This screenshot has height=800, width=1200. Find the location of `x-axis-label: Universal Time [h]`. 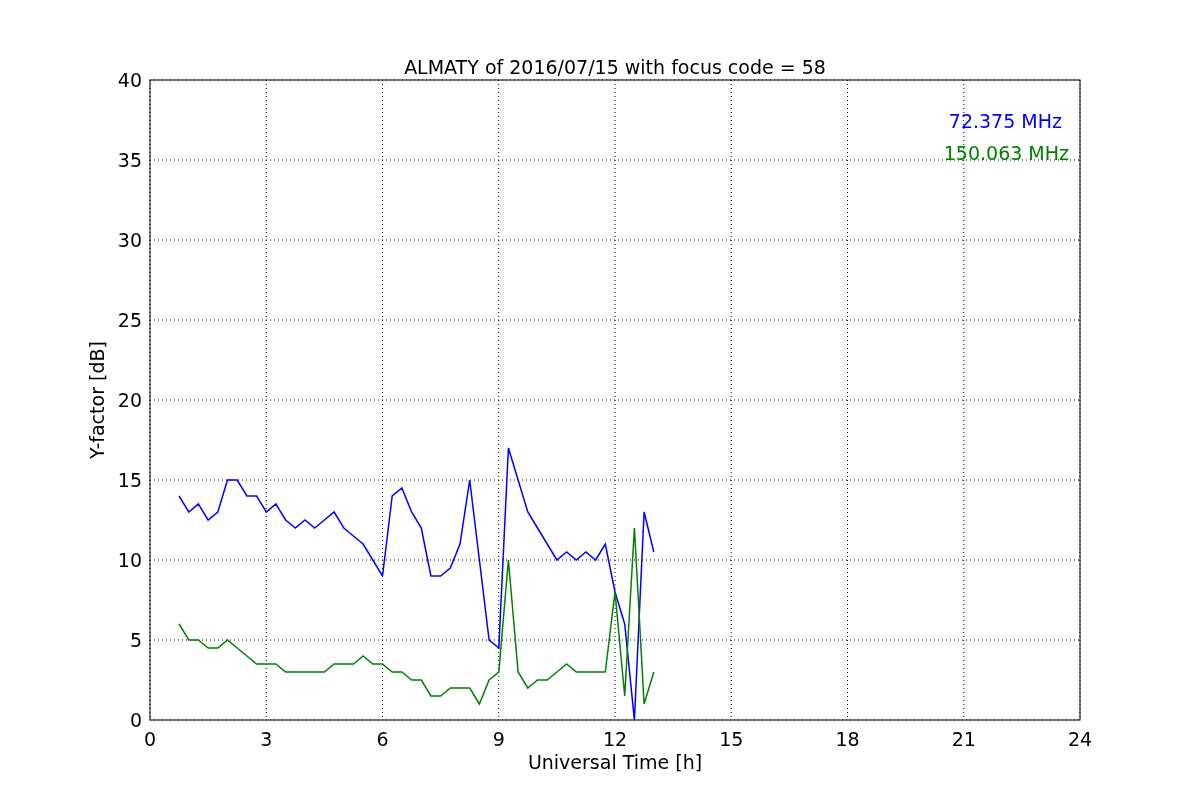

x-axis-label: Universal Time [h] is located at coordinates (615, 762).